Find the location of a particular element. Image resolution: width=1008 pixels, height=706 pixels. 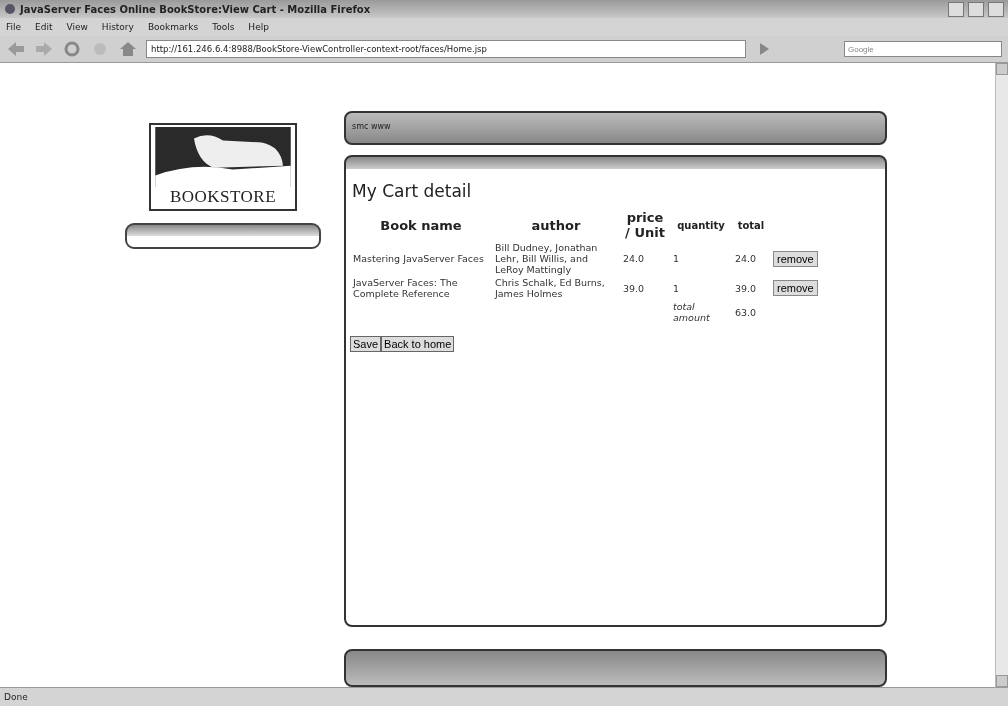

status-text: Done is located at coordinates (16, 697).